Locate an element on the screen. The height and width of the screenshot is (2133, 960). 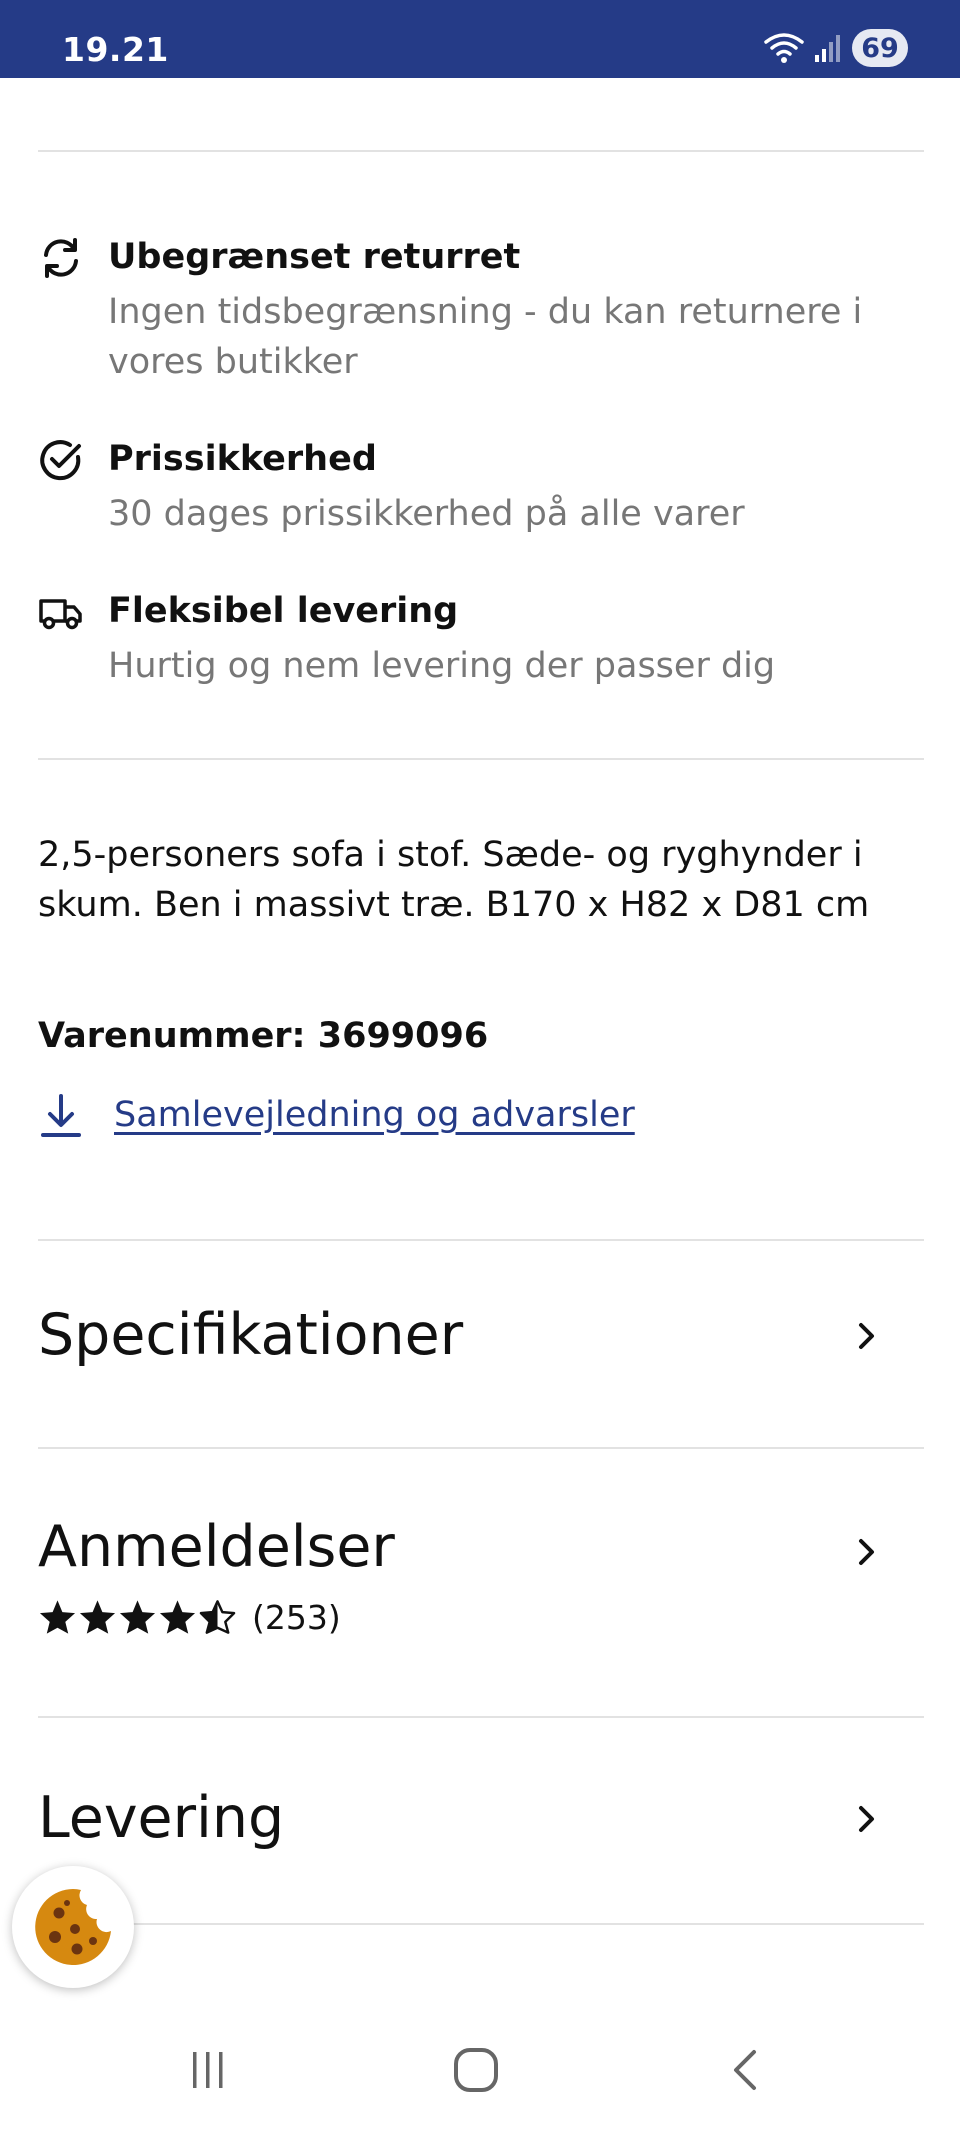
status-icons: 69 is located at coordinates (836, 48).